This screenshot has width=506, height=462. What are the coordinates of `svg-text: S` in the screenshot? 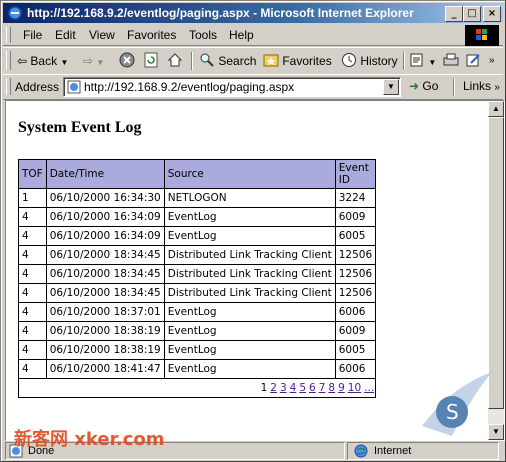 It's located at (452, 412).